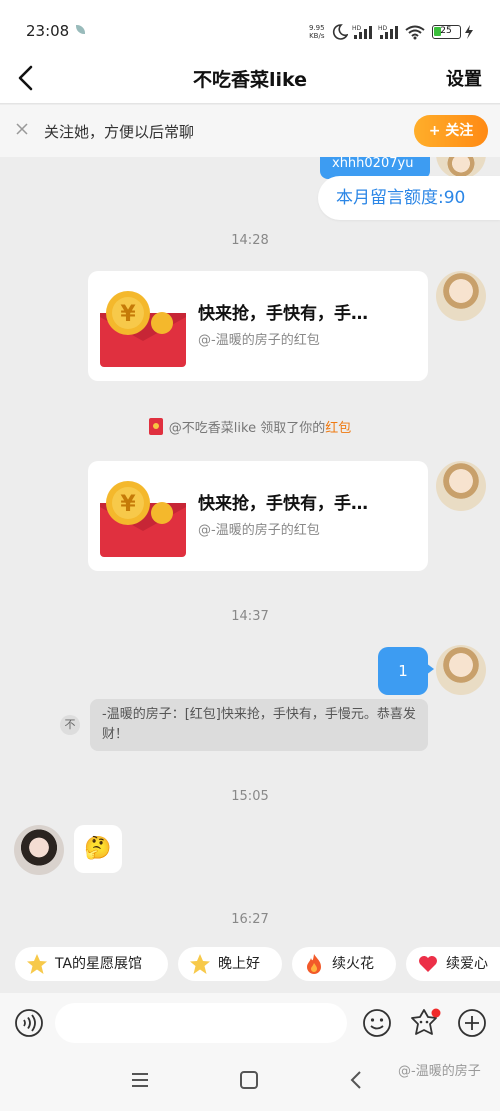 The image size is (500, 1111). What do you see at coordinates (119, 132) in the screenshot?
I see `follow-prompt-text: 关注她，方便以后常聊` at bounding box center [119, 132].